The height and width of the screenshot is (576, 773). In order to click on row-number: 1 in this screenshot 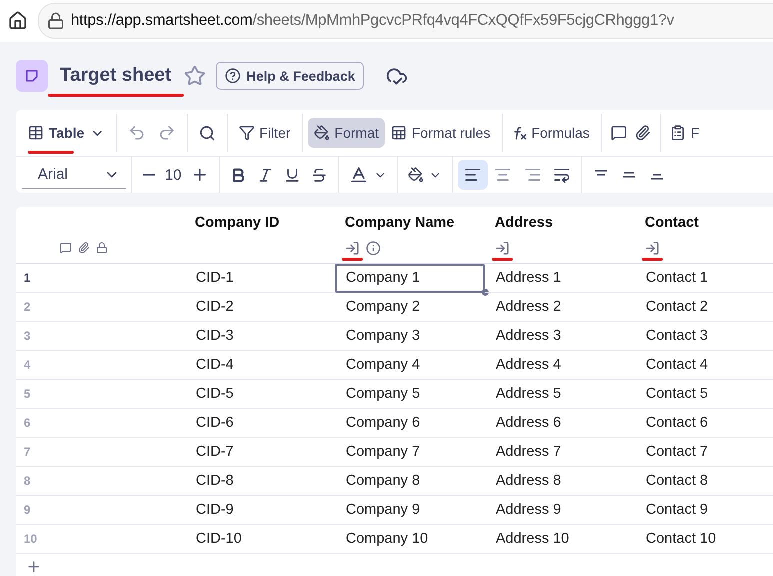, I will do `click(100, 278)`.